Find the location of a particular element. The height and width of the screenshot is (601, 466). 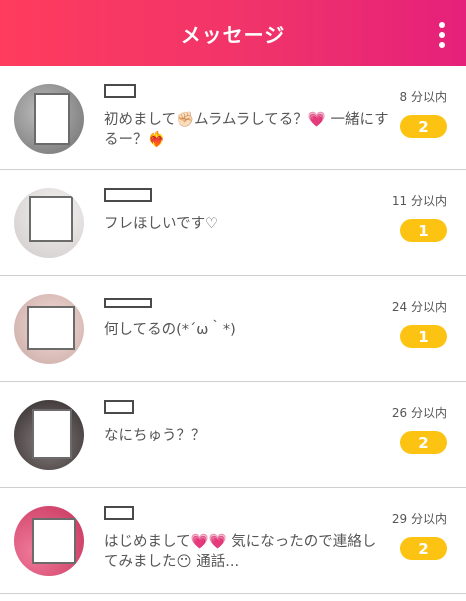

message-preview: フレほしいです♡ is located at coordinates (161, 224).